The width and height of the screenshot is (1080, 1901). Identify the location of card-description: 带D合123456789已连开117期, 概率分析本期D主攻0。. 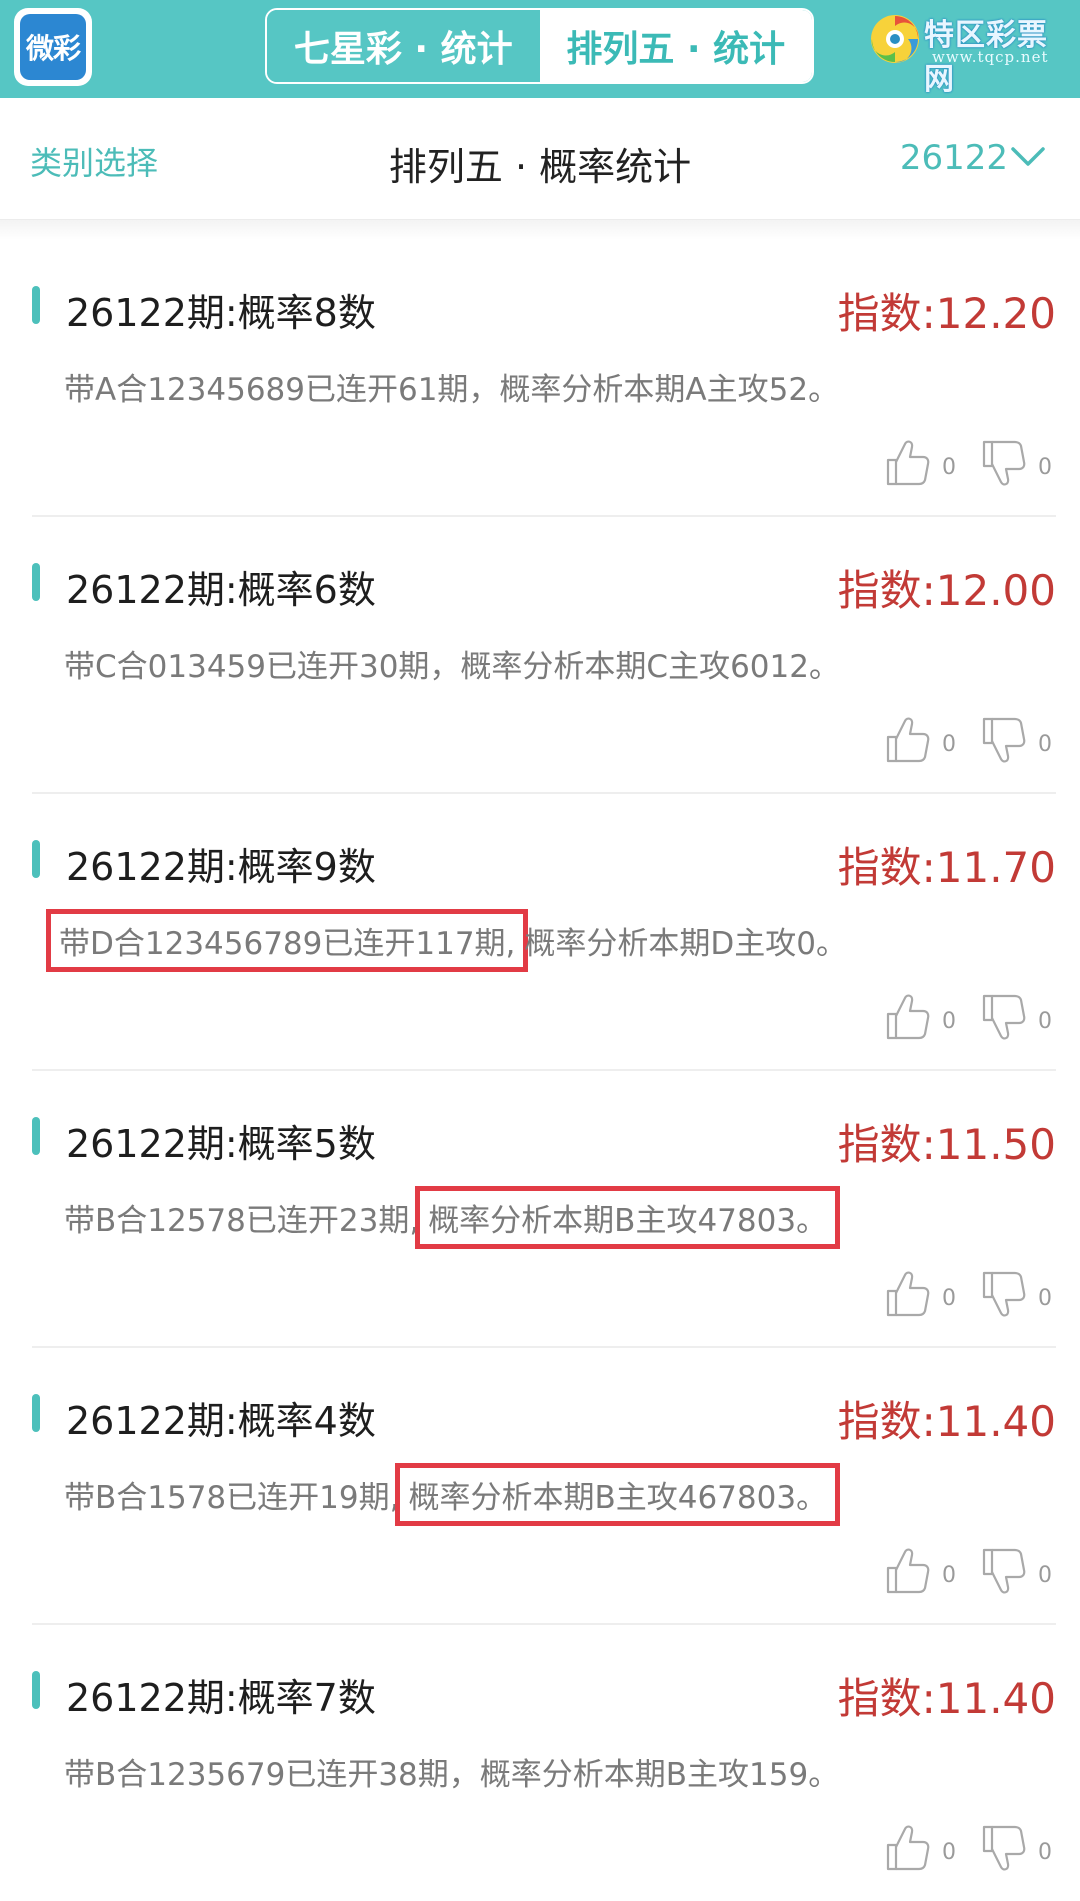
(446, 940).